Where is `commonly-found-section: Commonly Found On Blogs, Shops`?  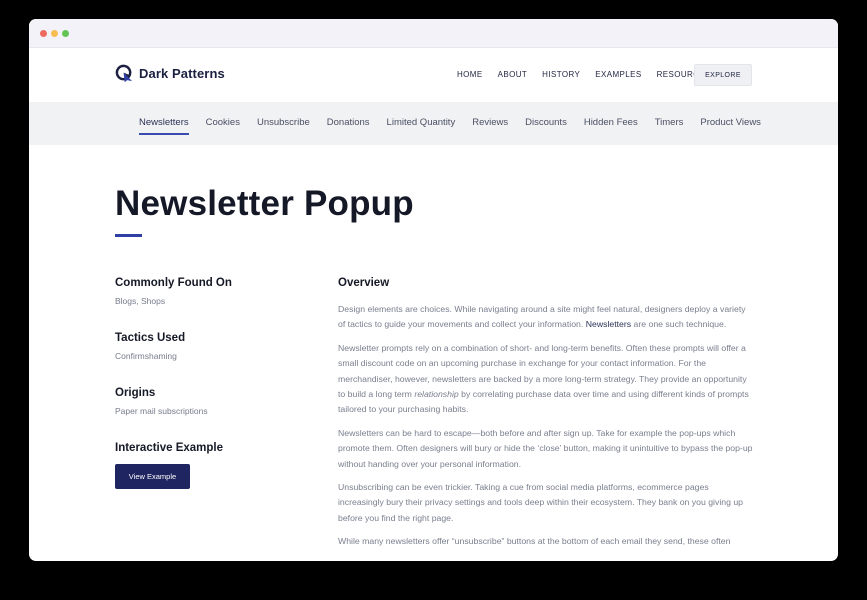
commonly-found-section: Commonly Found On Blogs, Shops is located at coordinates (215, 303).